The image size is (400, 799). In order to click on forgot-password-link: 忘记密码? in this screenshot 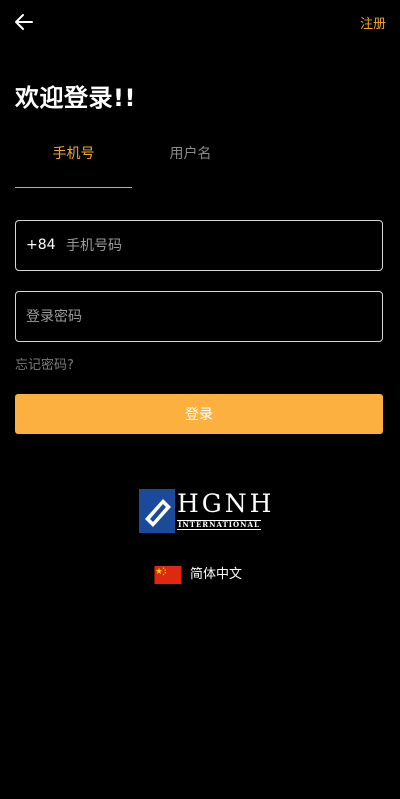, I will do `click(44, 363)`.